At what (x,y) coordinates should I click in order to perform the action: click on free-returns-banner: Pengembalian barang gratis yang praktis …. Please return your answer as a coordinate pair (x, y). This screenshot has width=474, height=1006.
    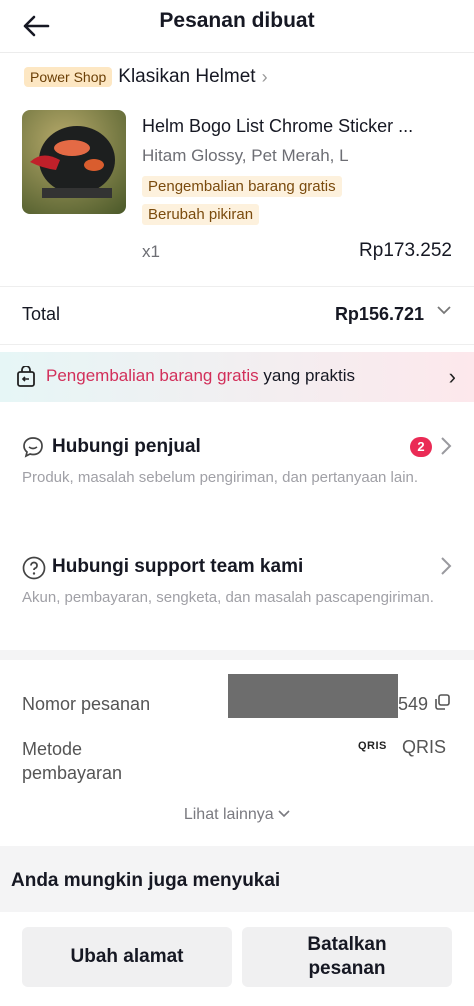
    Looking at the image, I should click on (237, 377).